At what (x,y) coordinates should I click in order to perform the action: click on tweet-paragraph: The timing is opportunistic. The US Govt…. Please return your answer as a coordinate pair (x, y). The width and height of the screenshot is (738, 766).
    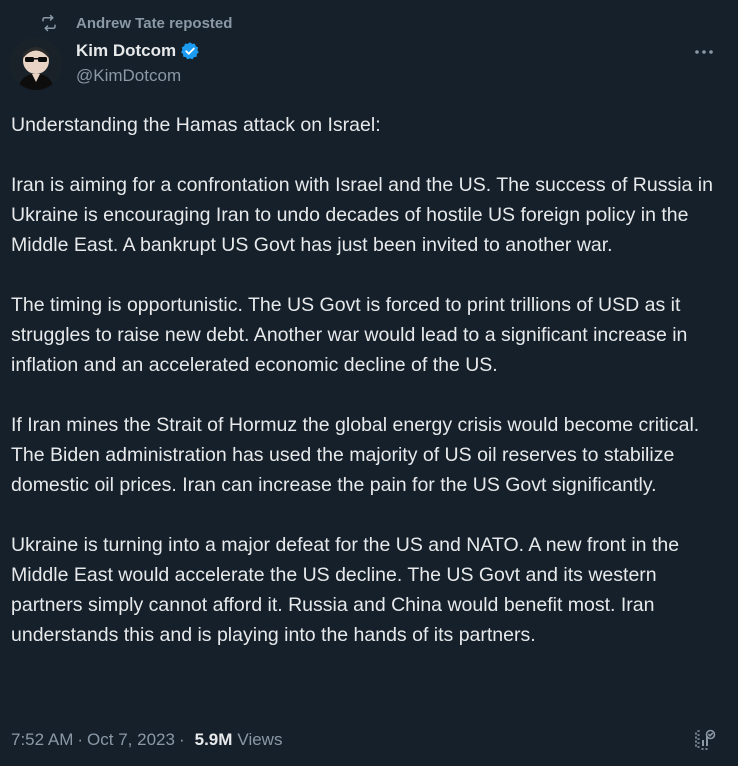
    Looking at the image, I should click on (349, 335).